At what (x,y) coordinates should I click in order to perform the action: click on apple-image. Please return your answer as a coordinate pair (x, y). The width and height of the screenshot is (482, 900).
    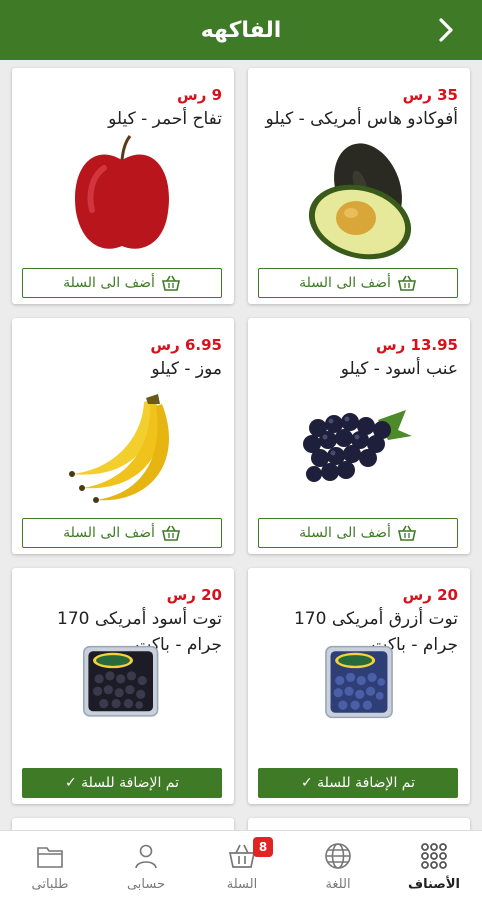
    Looking at the image, I should click on (122, 192).